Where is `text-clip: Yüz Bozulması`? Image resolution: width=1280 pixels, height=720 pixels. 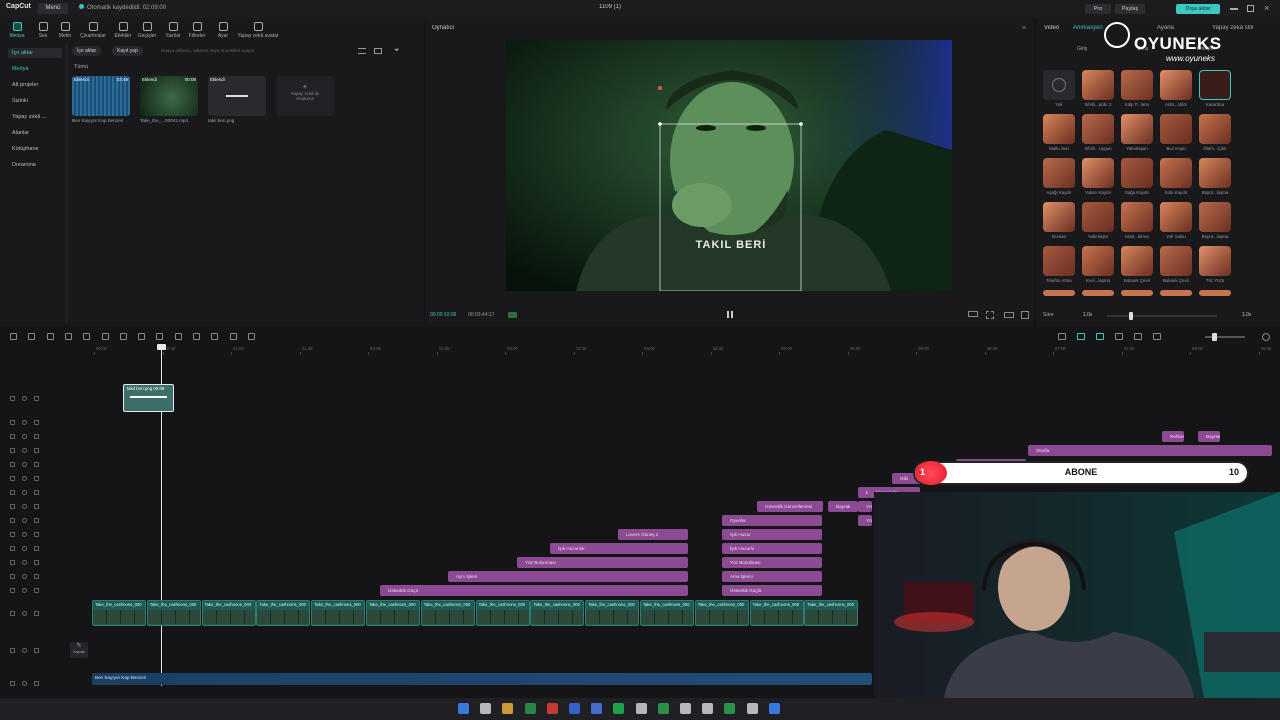 text-clip: Yüz Bozulması is located at coordinates (772, 562).